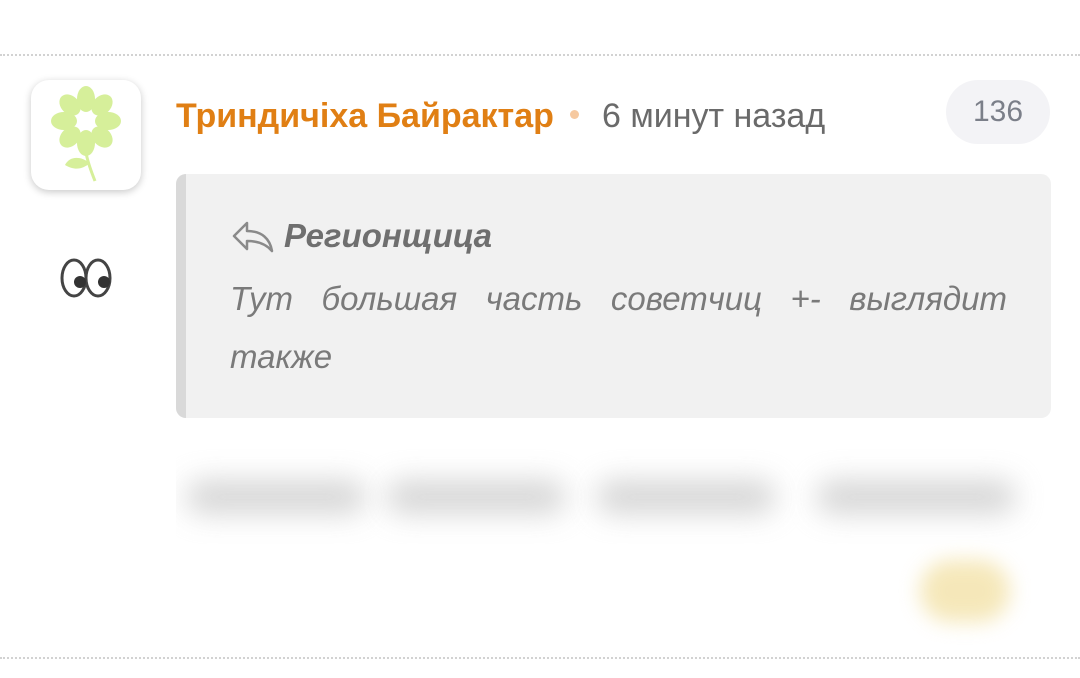 The image size is (1080, 678). I want to click on blurred-reaction, so click(965, 591).